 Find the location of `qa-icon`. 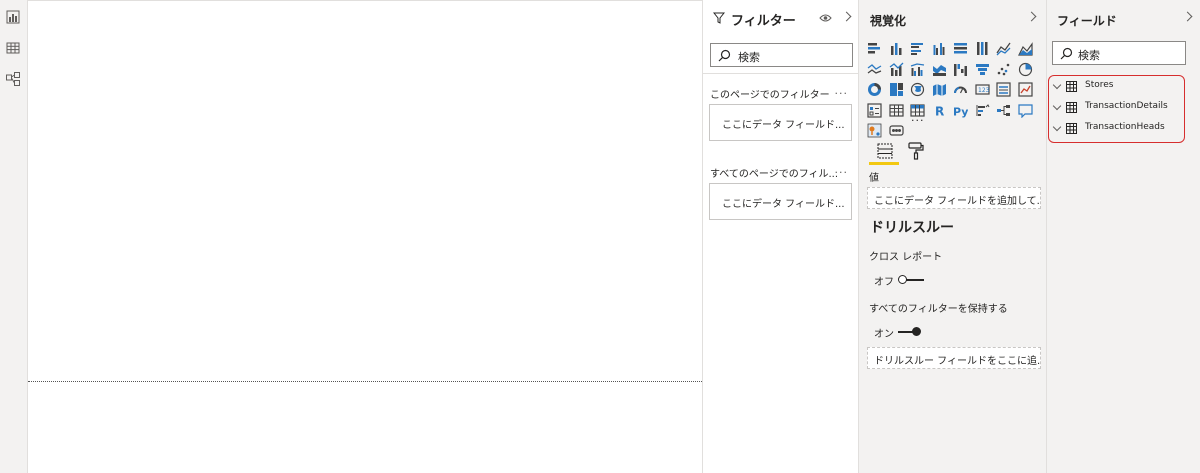

qa-icon is located at coordinates (1025, 110).